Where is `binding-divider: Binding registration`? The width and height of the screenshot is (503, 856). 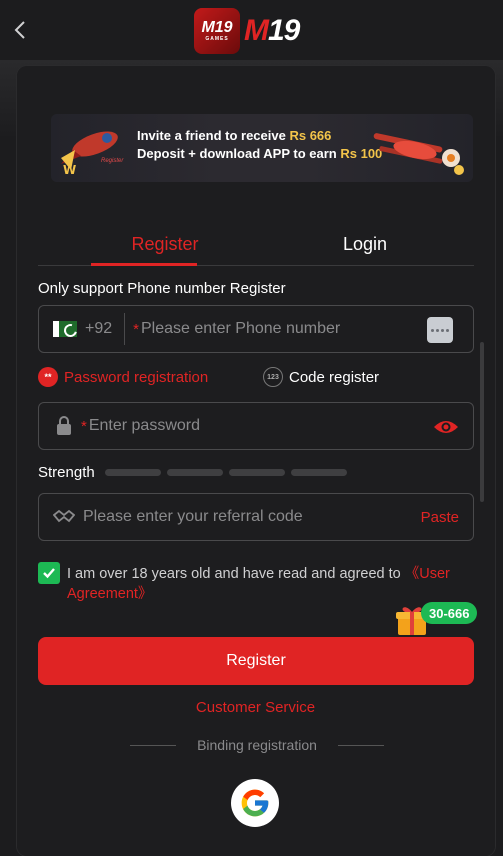 binding-divider: Binding registration is located at coordinates (257, 745).